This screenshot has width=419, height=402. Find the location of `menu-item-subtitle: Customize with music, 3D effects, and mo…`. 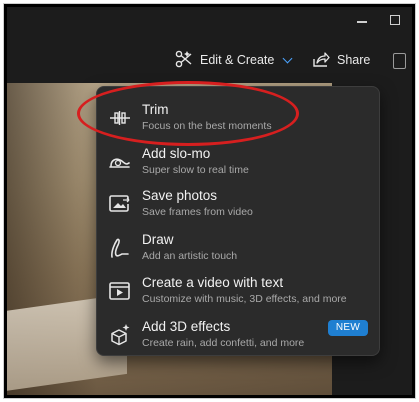

menu-item-subtitle: Customize with music, 3D effects, and mo… is located at coordinates (244, 299).